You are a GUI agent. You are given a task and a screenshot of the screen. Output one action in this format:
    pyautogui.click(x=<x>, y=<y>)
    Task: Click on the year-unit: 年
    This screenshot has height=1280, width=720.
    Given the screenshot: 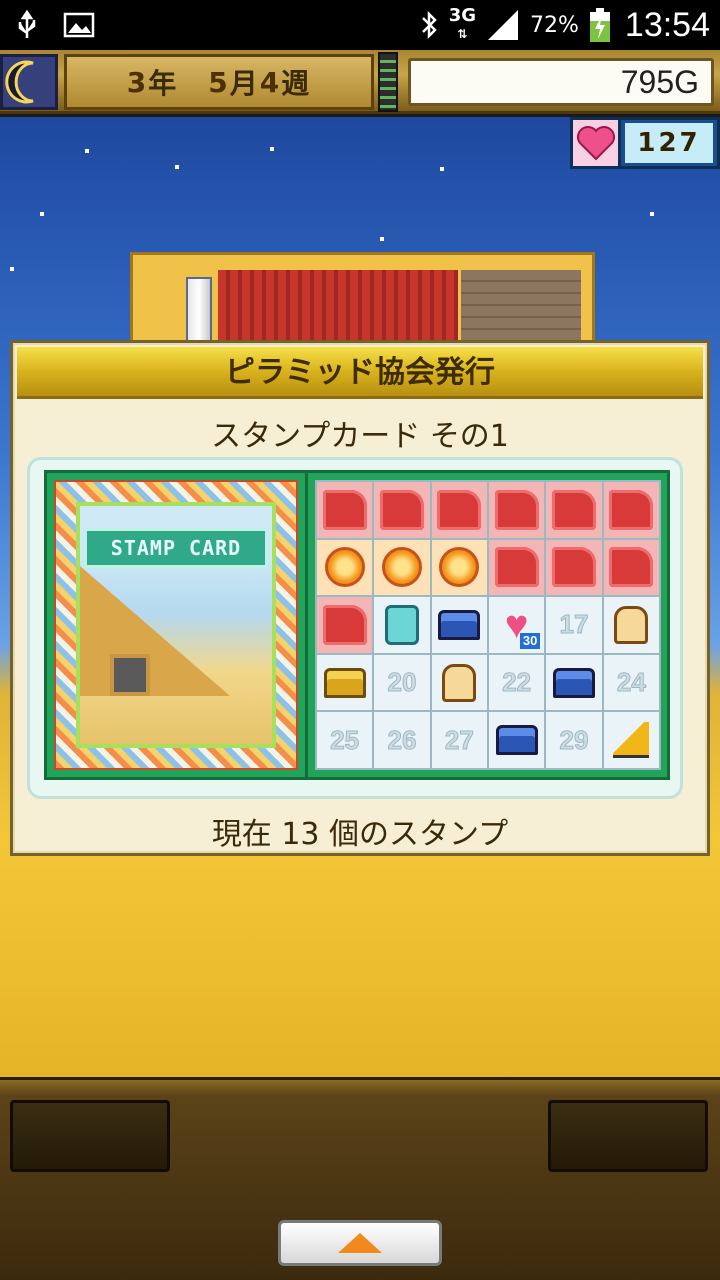 What is the action you would take?
    pyautogui.click(x=163, y=83)
    